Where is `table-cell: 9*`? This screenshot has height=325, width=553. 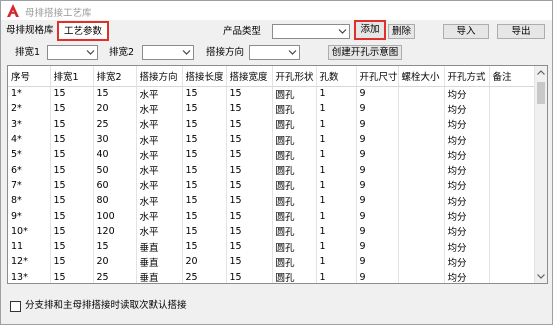 table-cell: 9* is located at coordinates (29, 216).